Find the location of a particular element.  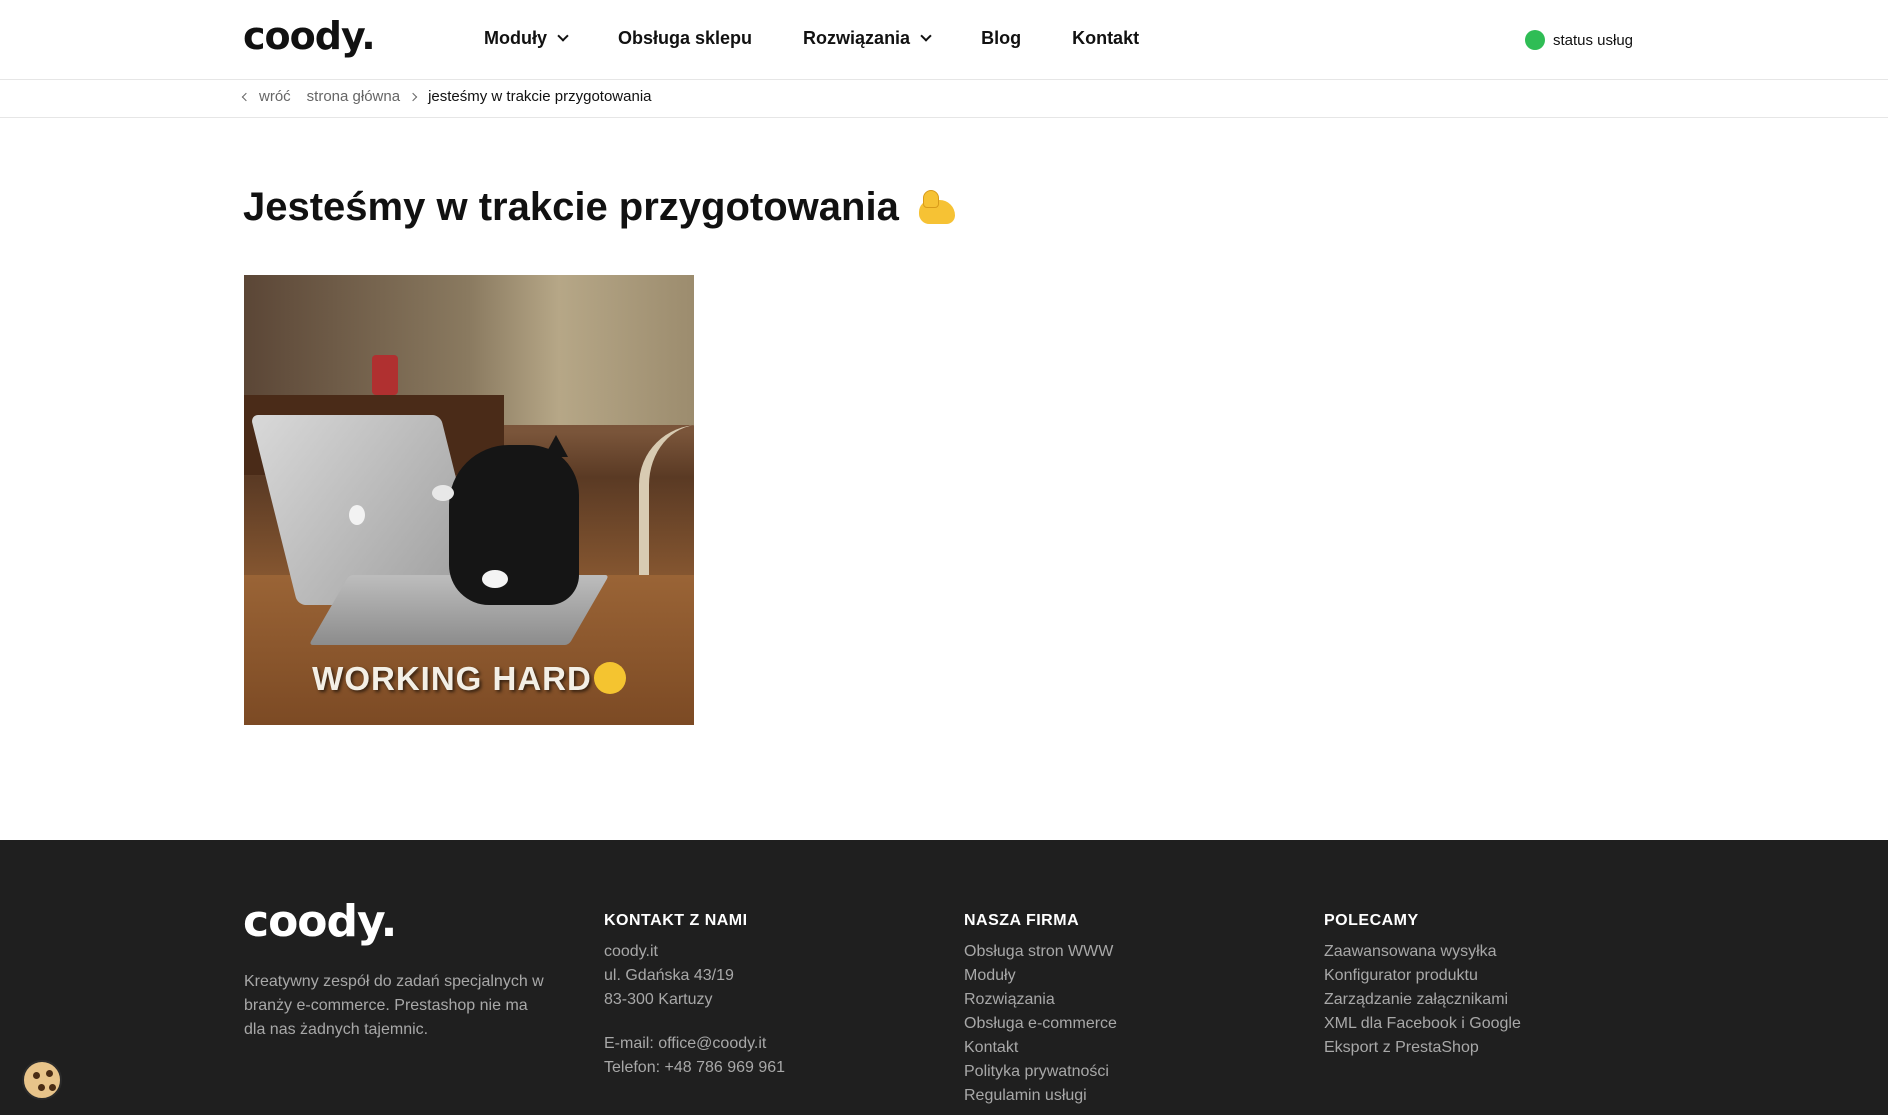

logo: coody. is located at coordinates (309, 36).